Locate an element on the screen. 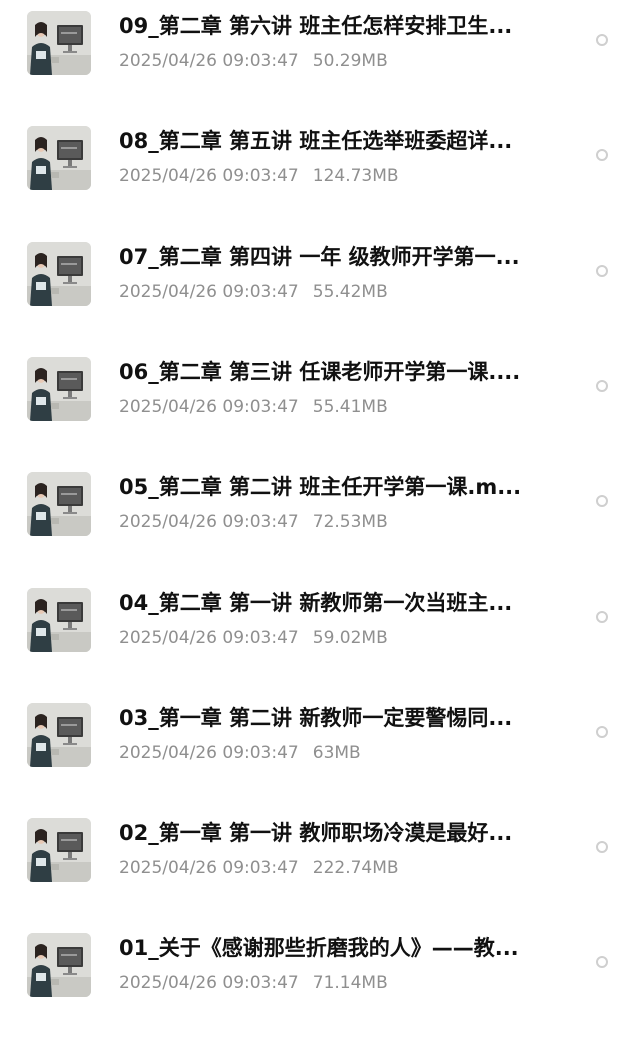 This screenshot has height=1037, width=640. file-meta: 2025/04/26 09:03:47 50.29MB is located at coordinates (253, 61).